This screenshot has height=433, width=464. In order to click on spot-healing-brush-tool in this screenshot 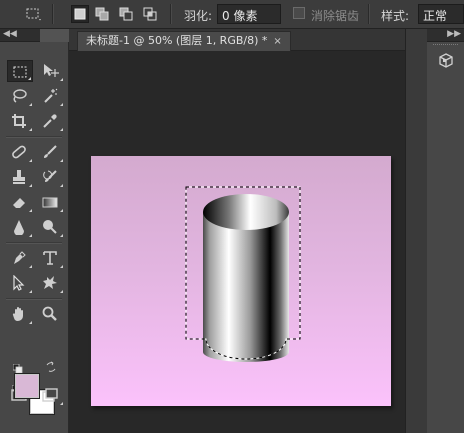, I will do `click(20, 152)`.